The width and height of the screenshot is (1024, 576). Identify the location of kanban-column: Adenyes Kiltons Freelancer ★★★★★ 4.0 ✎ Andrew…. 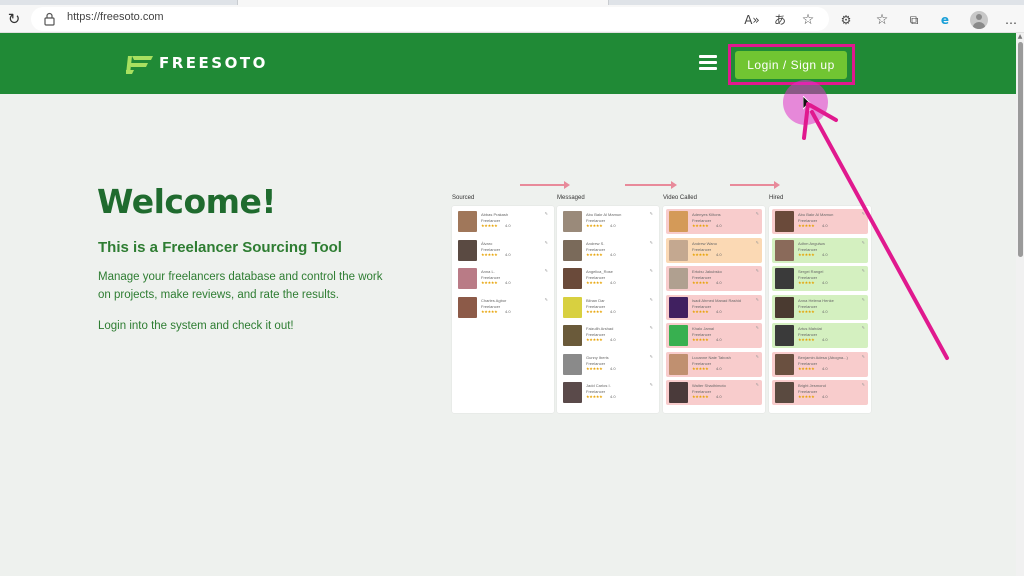
(714, 309).